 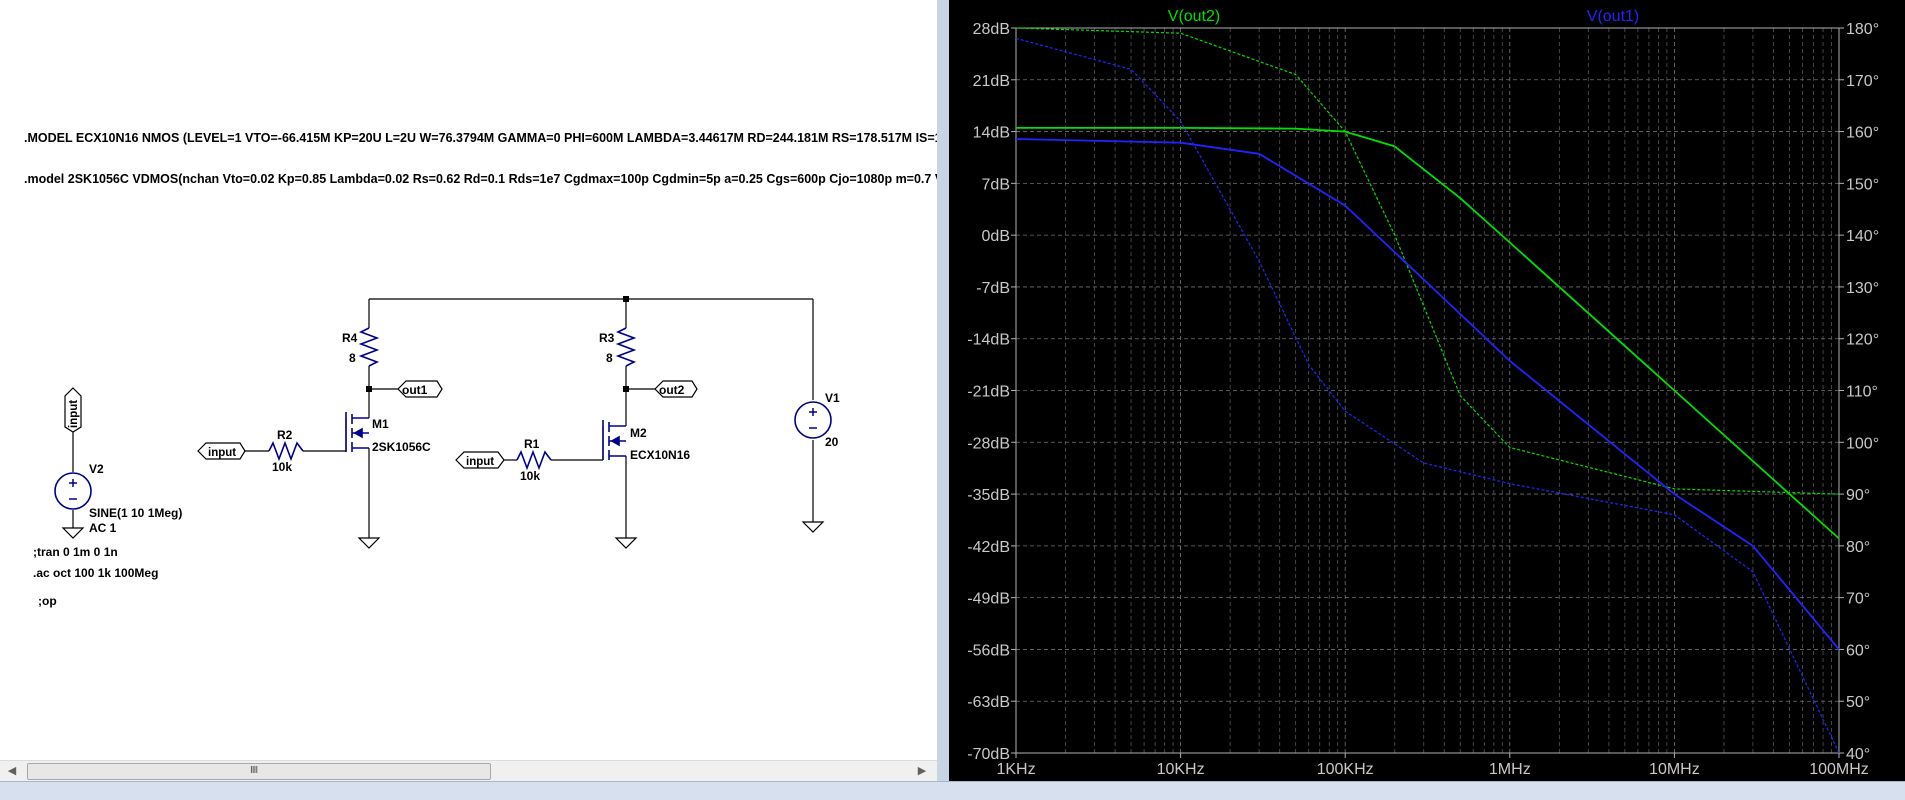 I want to click on pane-divider, so click(x=943, y=400).